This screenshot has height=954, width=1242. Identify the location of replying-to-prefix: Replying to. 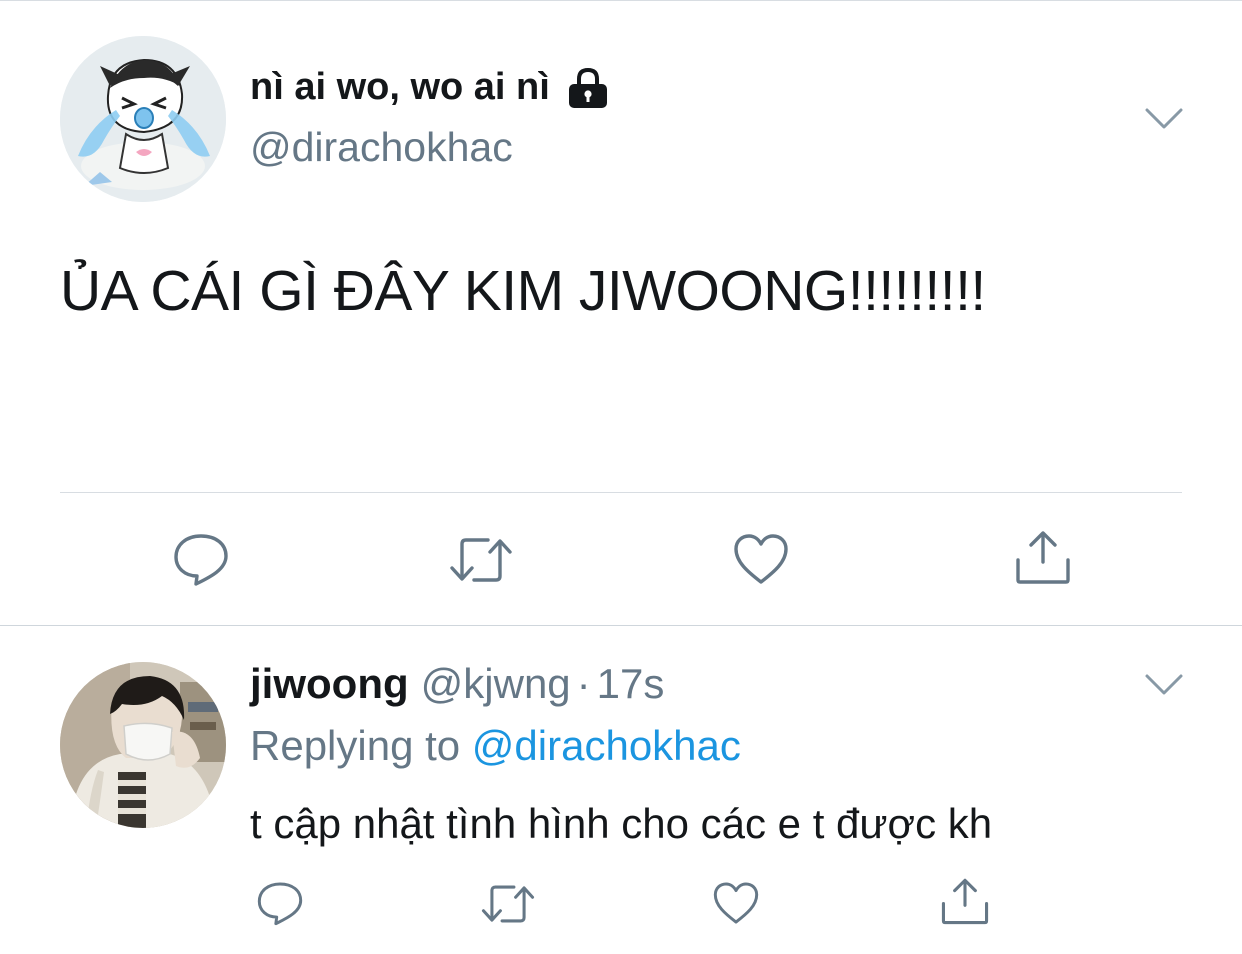
(355, 745).